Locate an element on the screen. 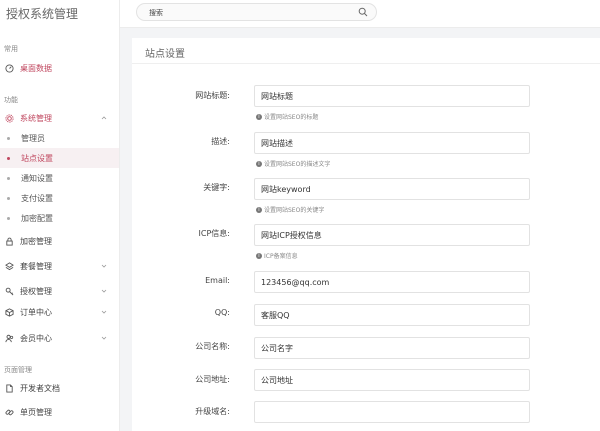  sidebar-item-dashboard: 桌面数据 is located at coordinates (59, 68).